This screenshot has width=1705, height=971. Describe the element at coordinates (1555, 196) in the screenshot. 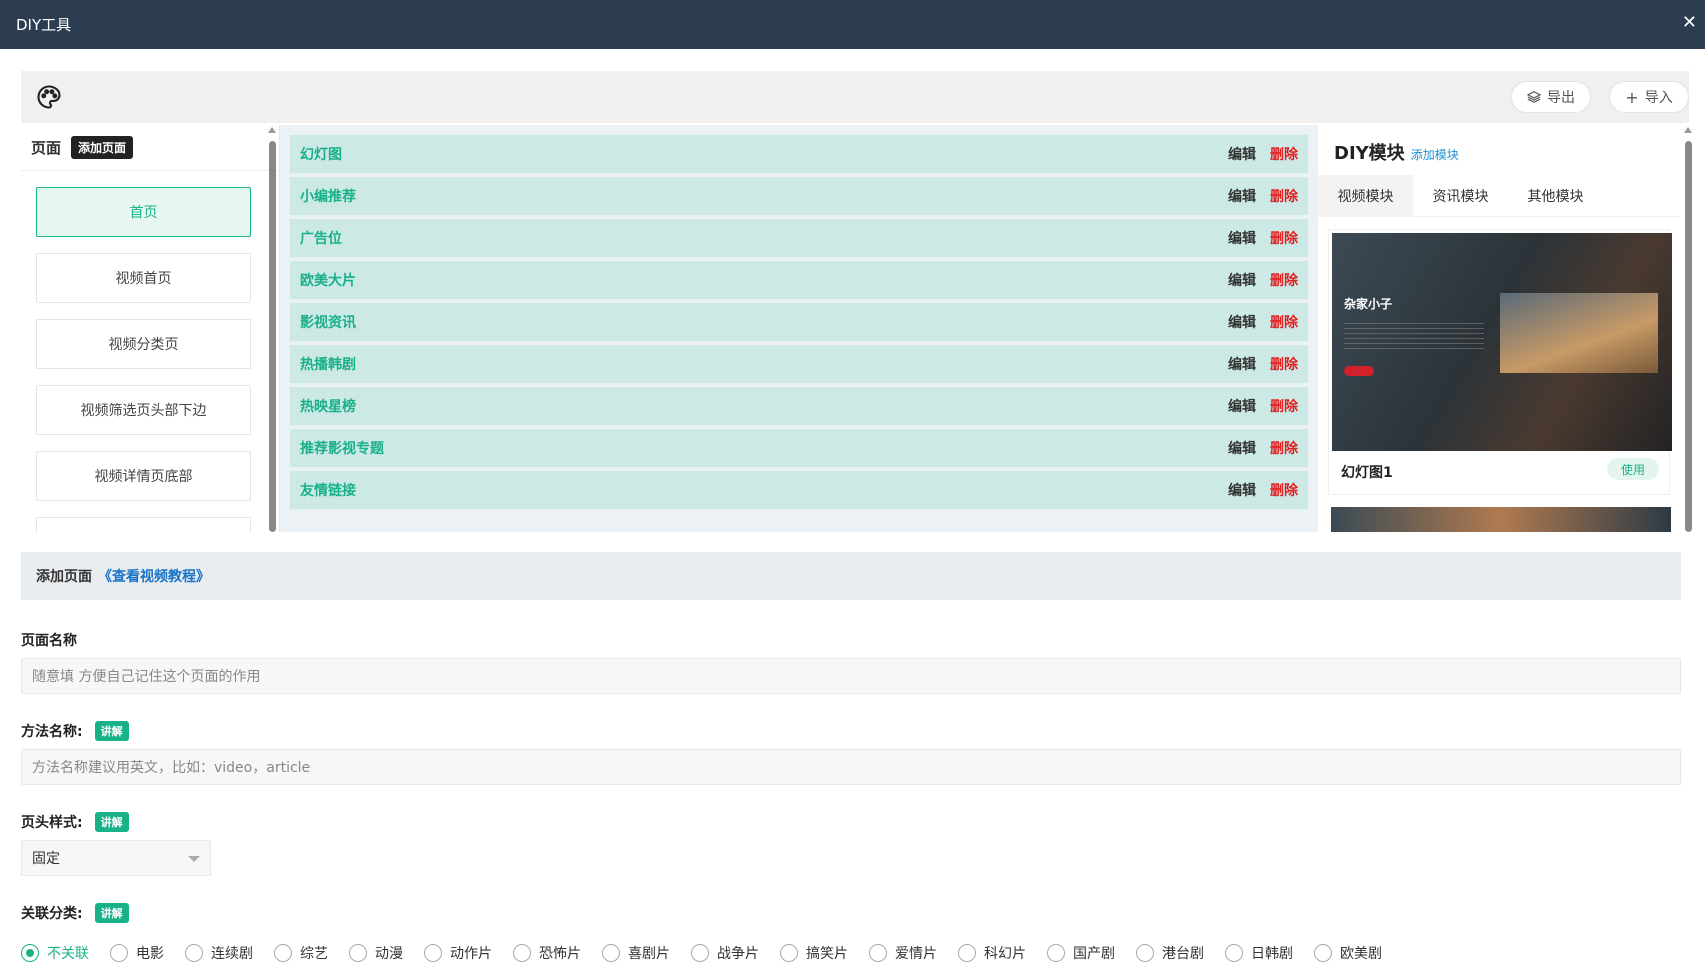

I see `tab-other-modules: 其他模块` at that location.